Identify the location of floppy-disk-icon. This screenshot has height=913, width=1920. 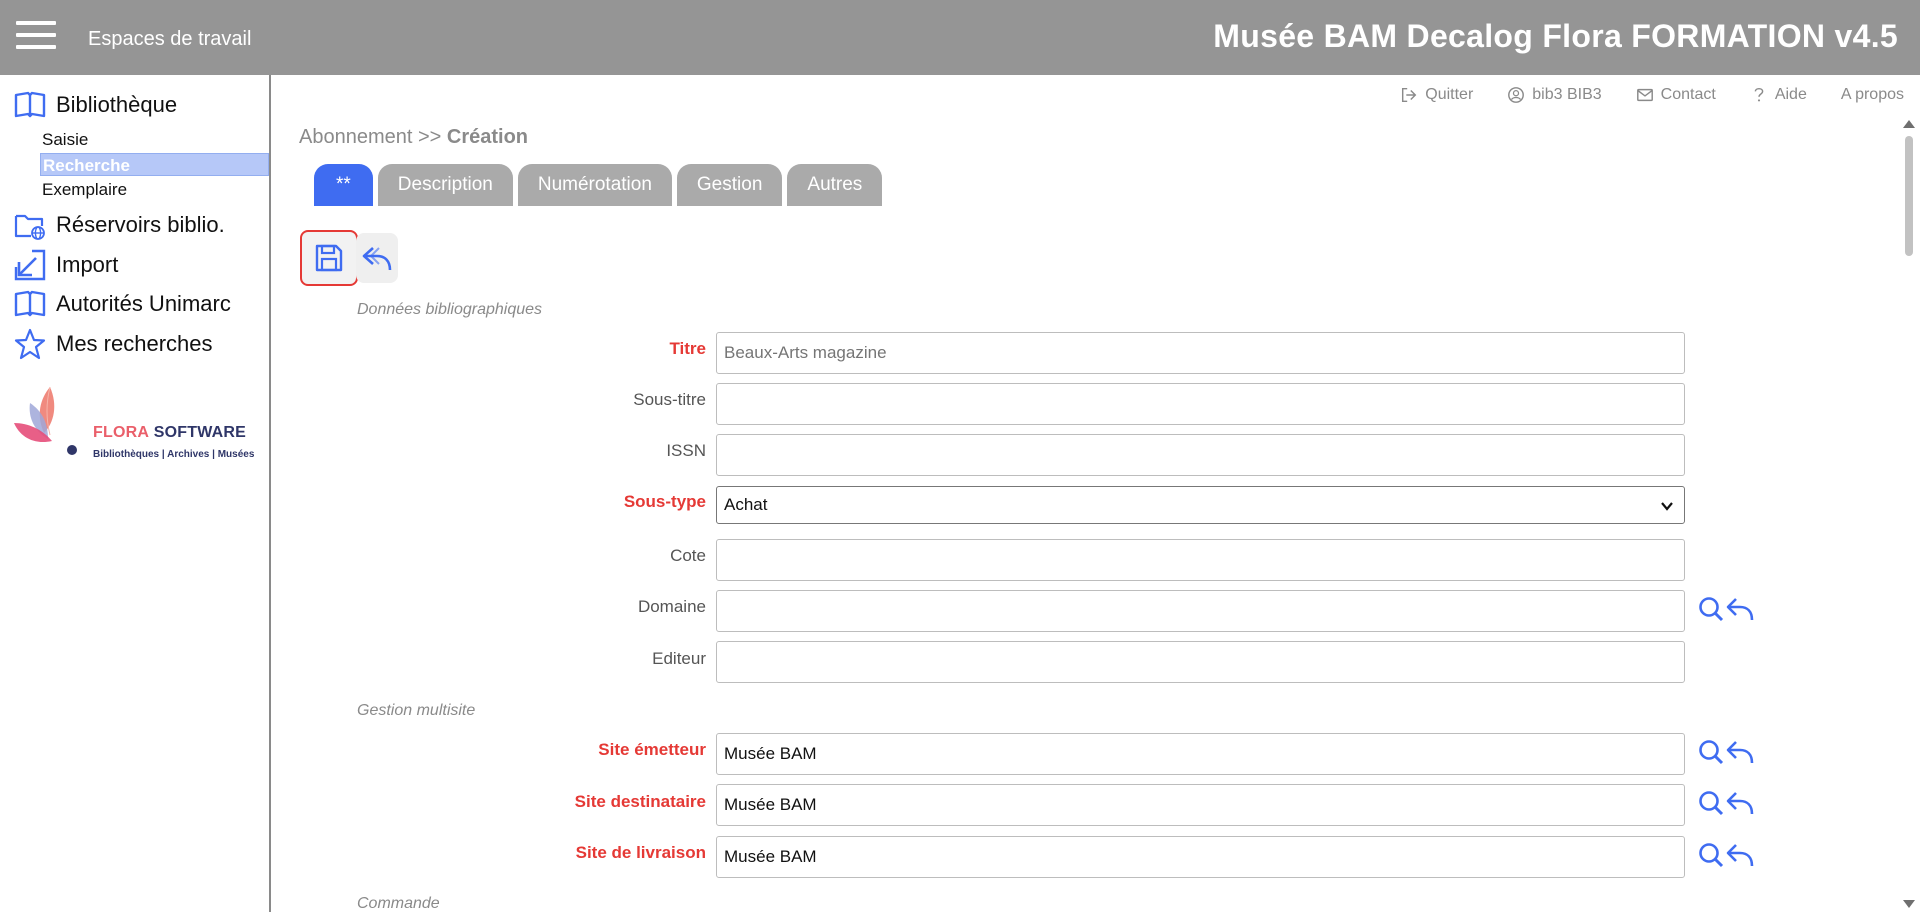
(329, 258).